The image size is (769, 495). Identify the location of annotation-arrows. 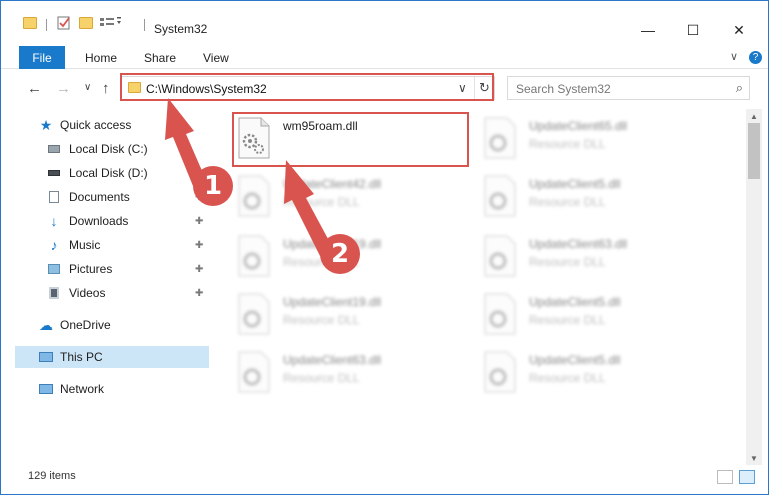
(249, 177).